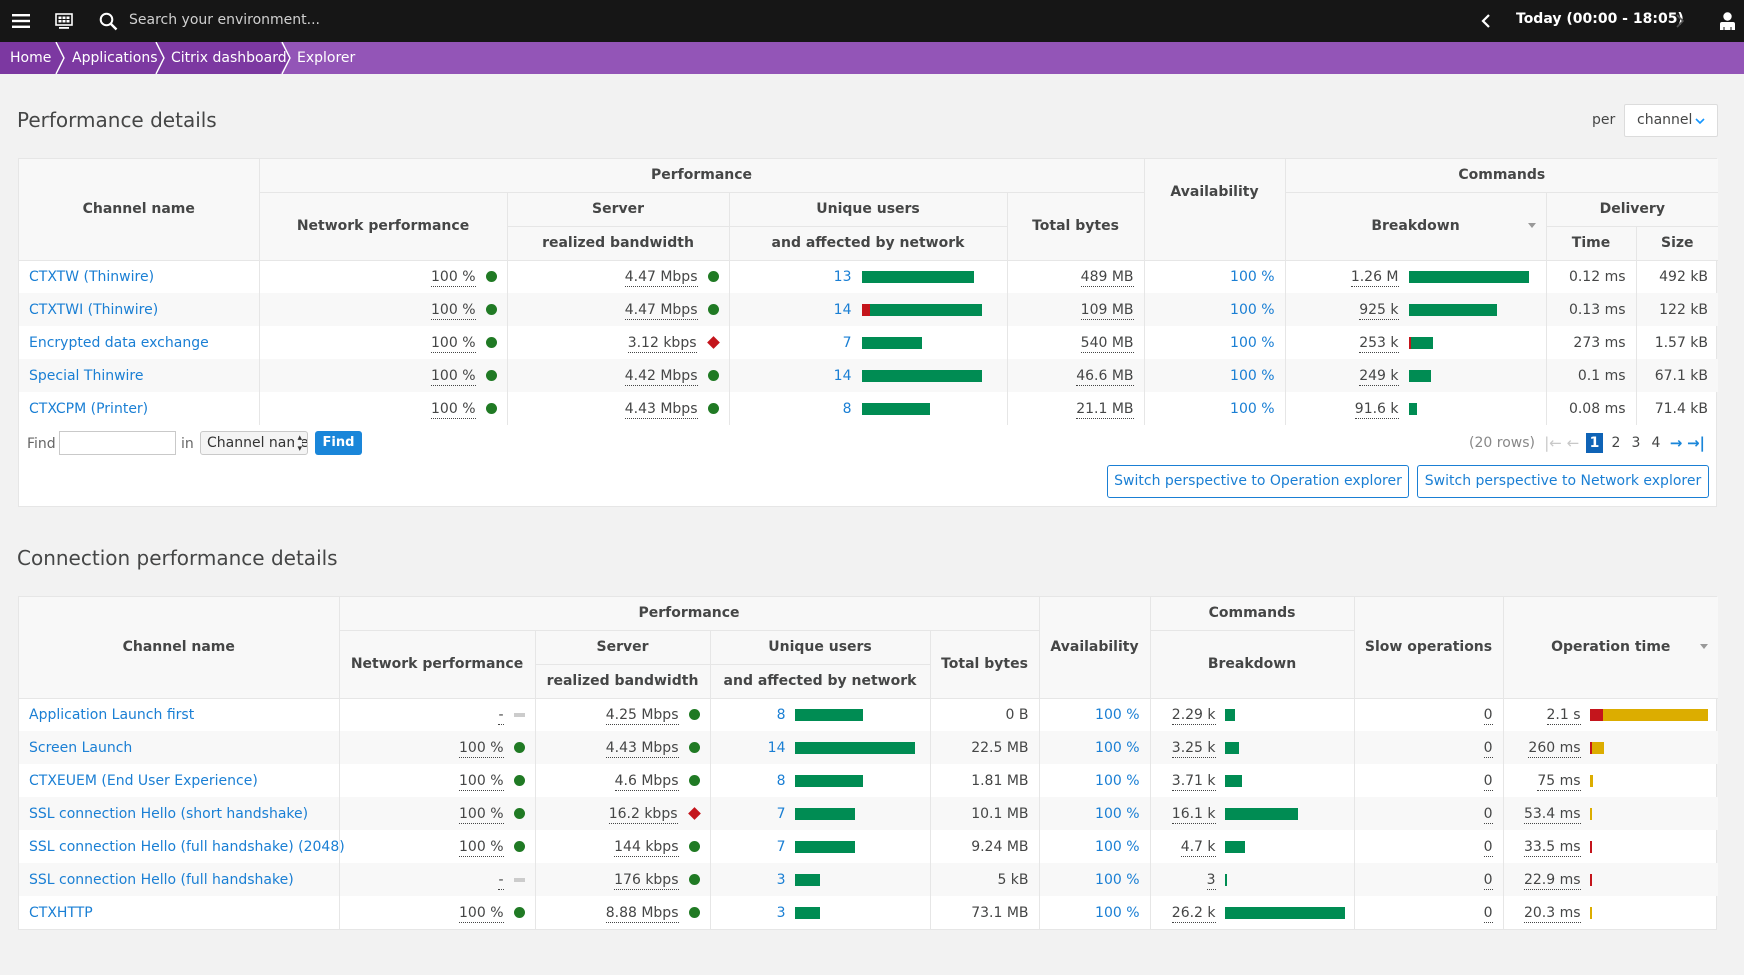 The image size is (1744, 975). What do you see at coordinates (1676, 443) in the screenshot?
I see `next-page-icon: →` at bounding box center [1676, 443].